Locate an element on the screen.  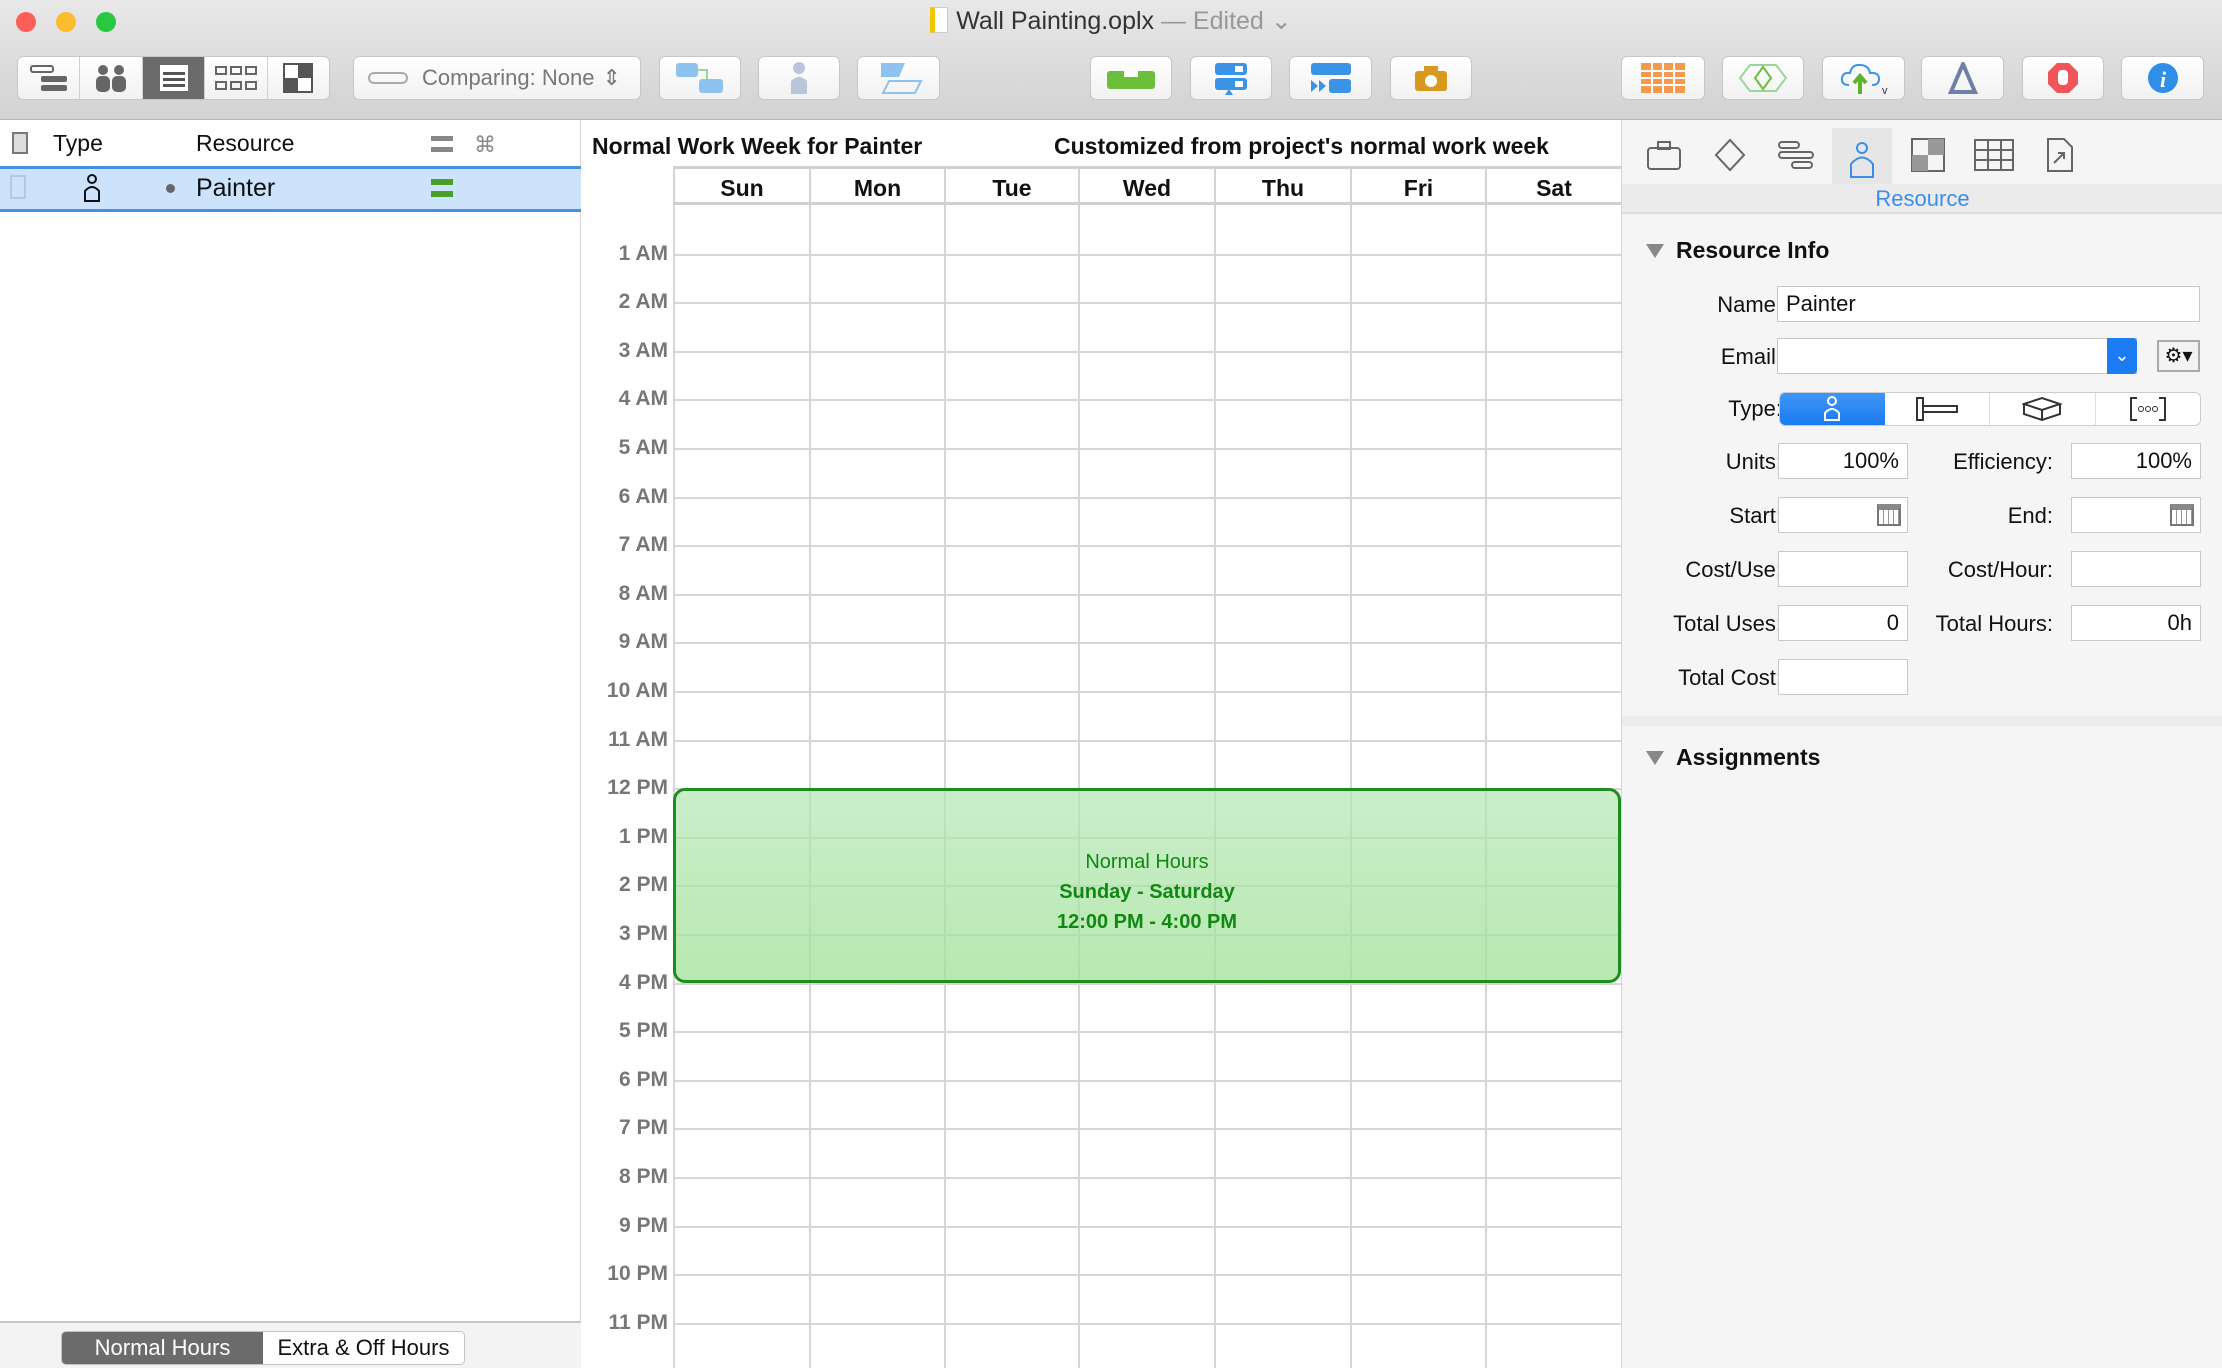
start-date-field is located at coordinates (1843, 515).